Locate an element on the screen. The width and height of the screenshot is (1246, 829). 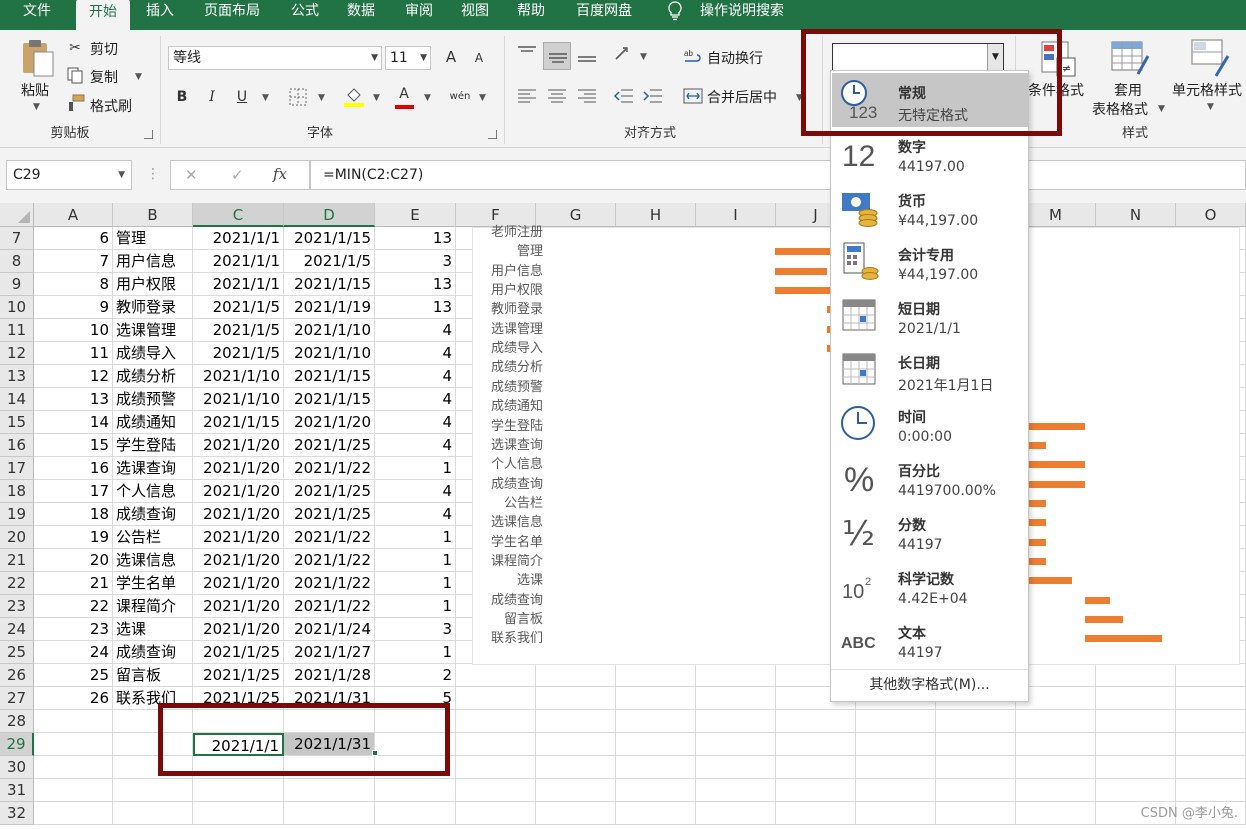
row-header-19: 19 is located at coordinates (17, 514).